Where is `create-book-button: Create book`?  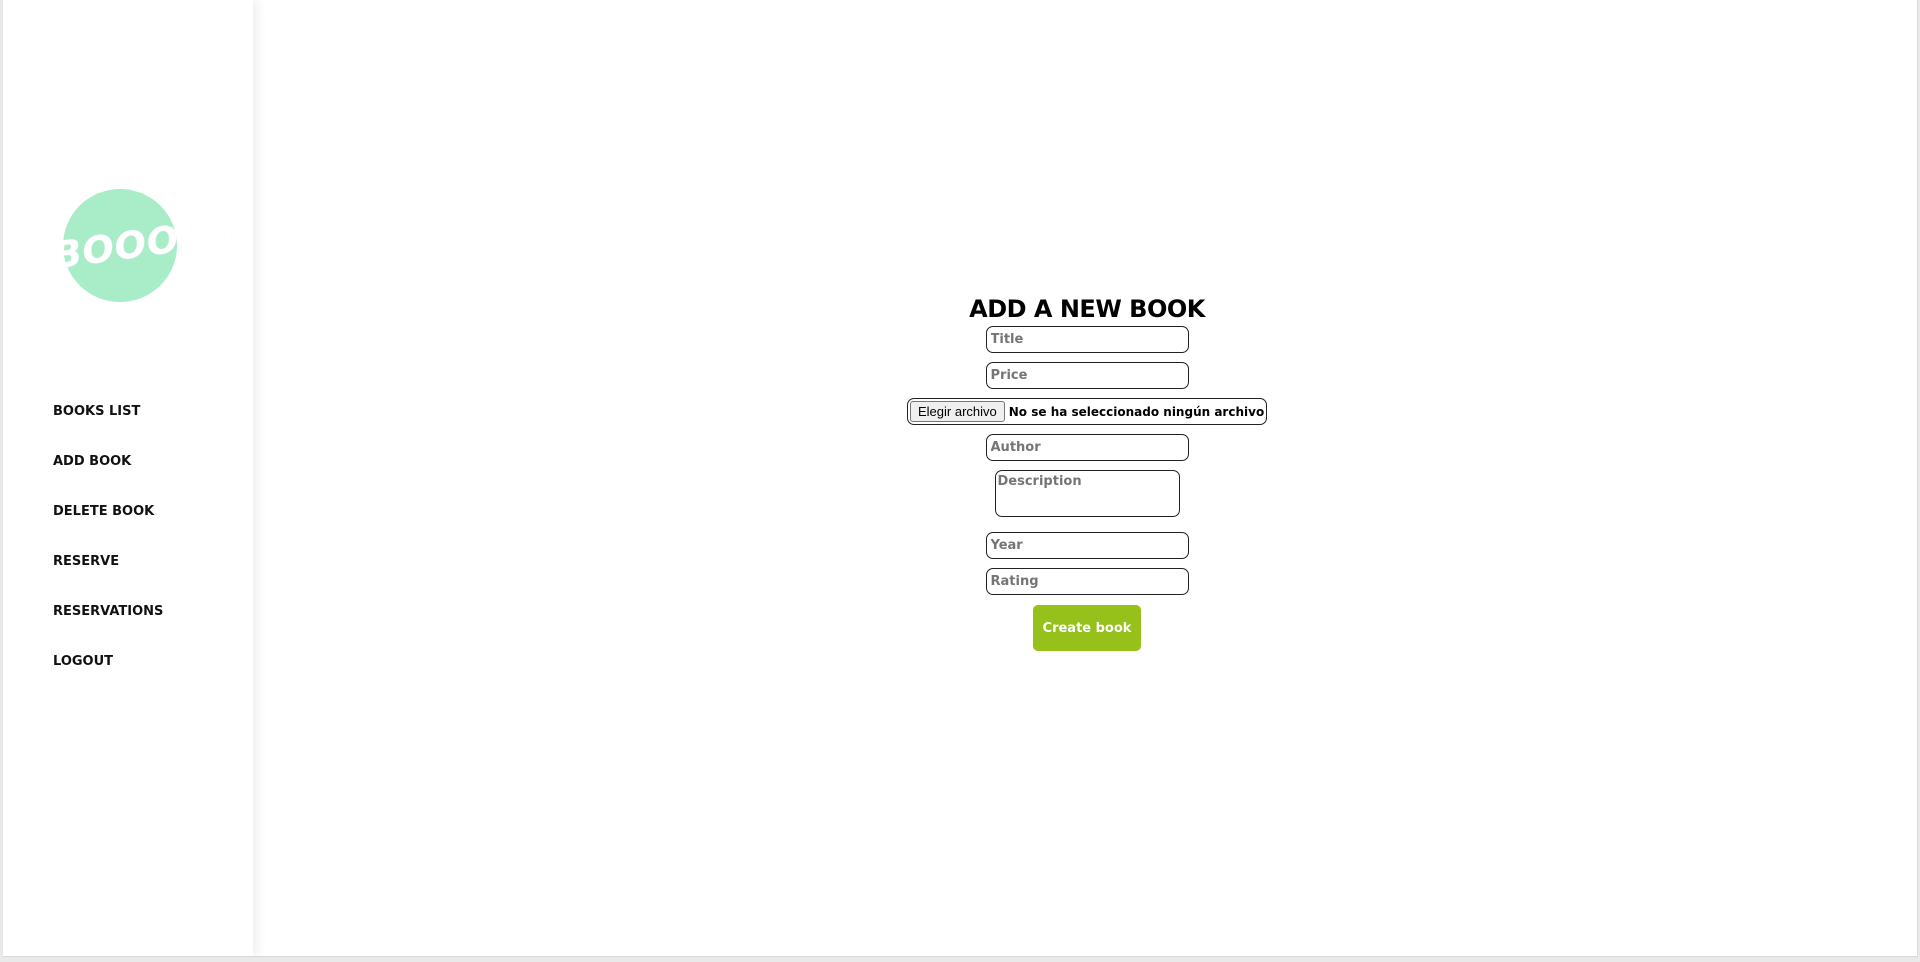 create-book-button: Create book is located at coordinates (1087, 628).